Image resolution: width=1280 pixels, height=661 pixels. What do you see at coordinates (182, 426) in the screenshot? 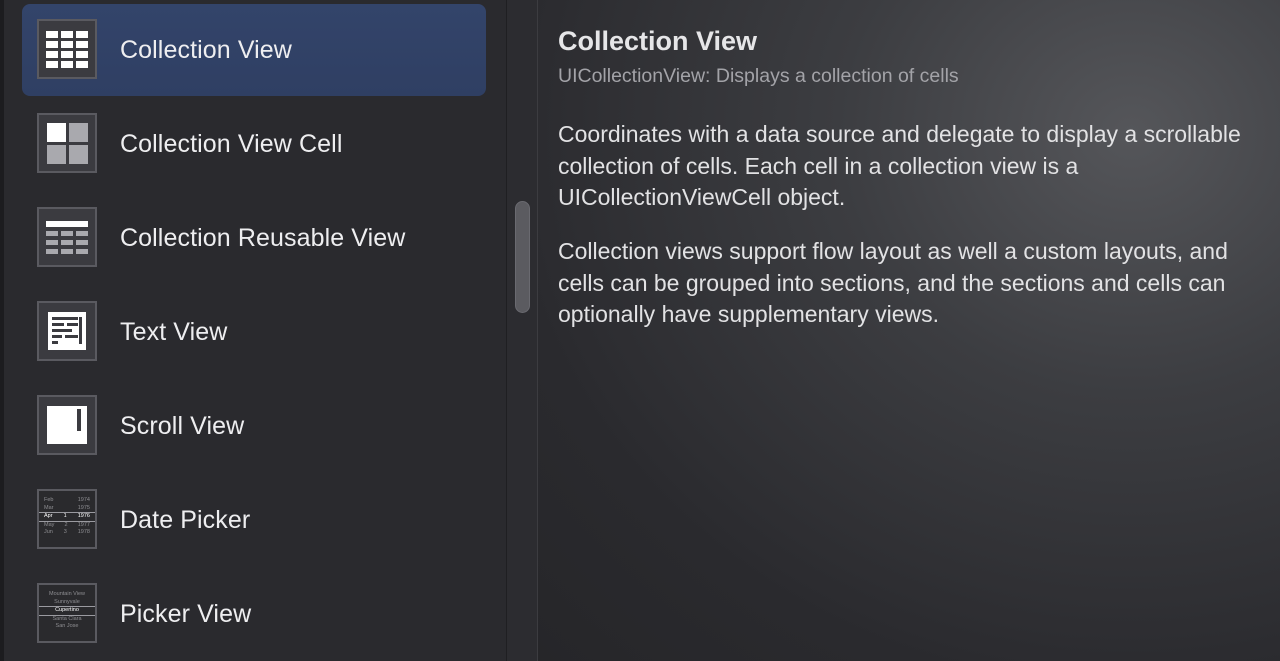
I see `library-item-label: Scroll View` at bounding box center [182, 426].